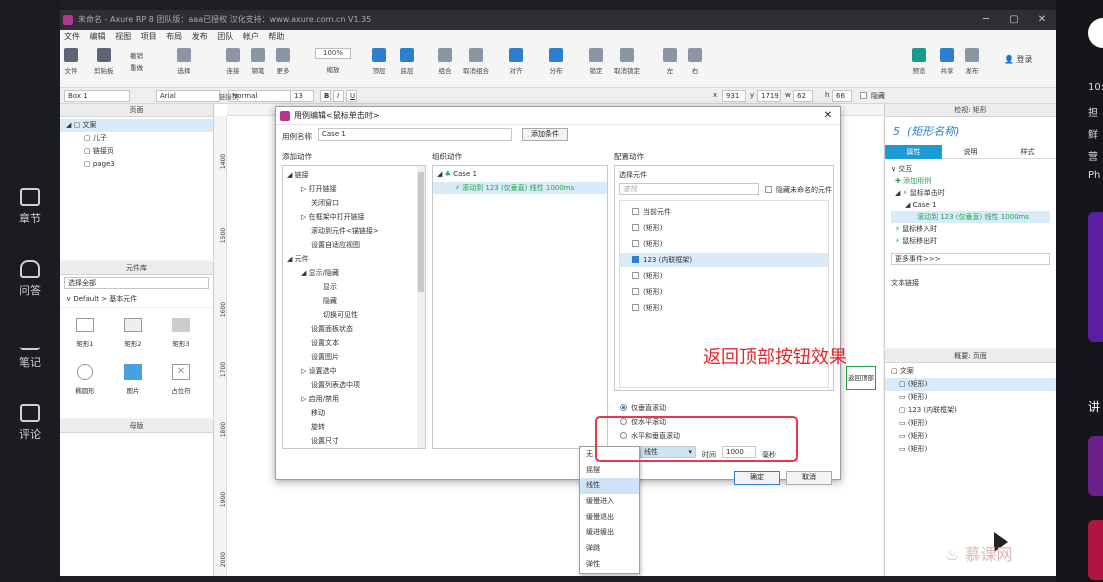 The height and width of the screenshot is (582, 1103). I want to click on widget-name-field: 5 (矩形名称), so click(970, 131).